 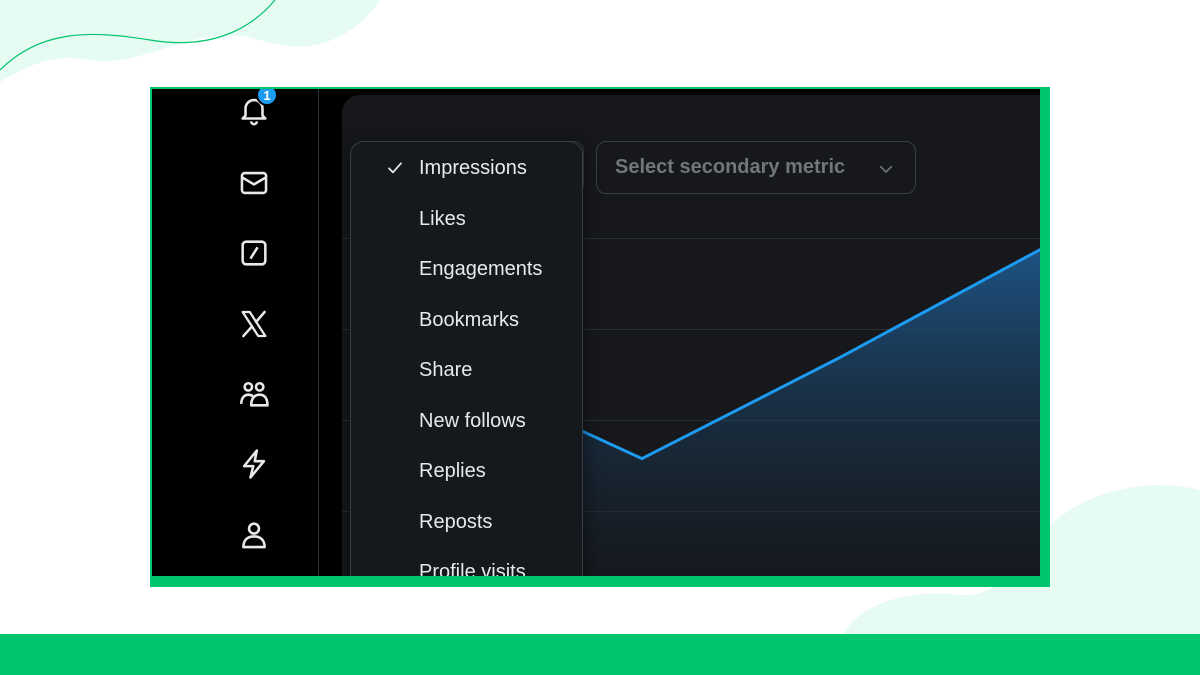 I want to click on nav-grok, so click(x=254, y=253).